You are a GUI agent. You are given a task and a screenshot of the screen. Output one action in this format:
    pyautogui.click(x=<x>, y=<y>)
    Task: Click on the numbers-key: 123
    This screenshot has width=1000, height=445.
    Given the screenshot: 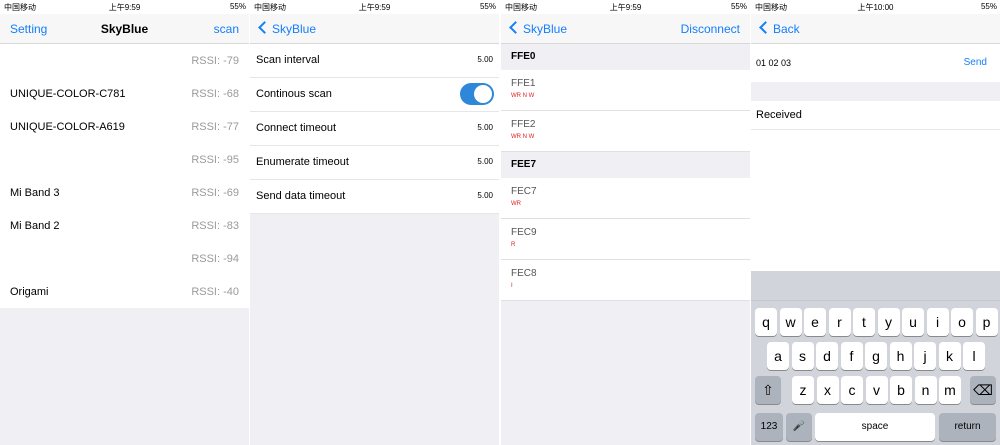 What is the action you would take?
    pyautogui.click(x=769, y=427)
    